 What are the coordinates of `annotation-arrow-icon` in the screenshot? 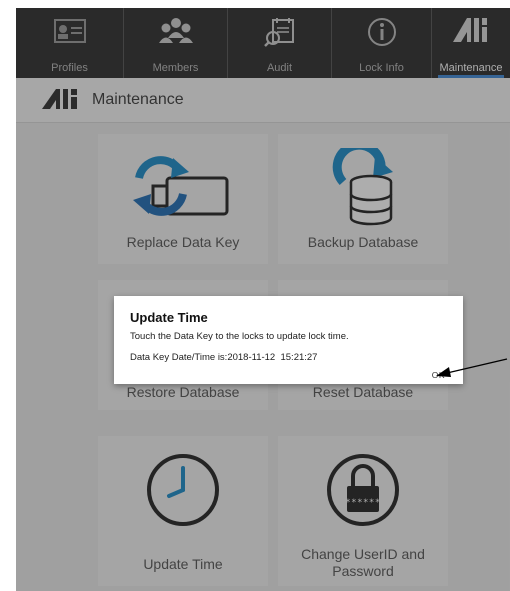 It's located at (472, 367).